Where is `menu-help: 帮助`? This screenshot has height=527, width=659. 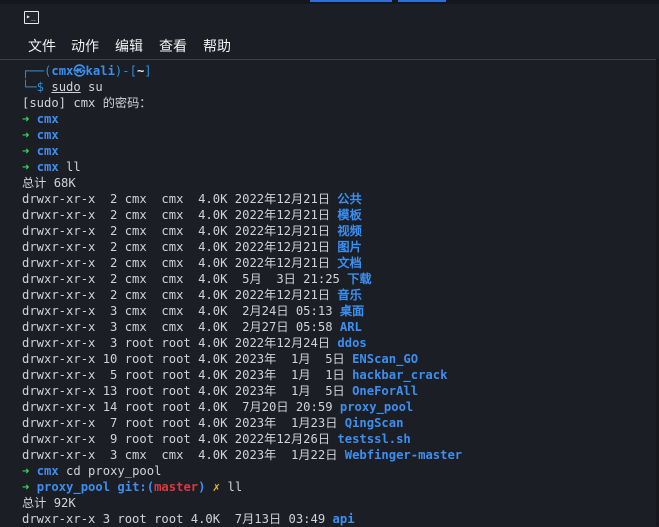 menu-help: 帮助 is located at coordinates (217, 46).